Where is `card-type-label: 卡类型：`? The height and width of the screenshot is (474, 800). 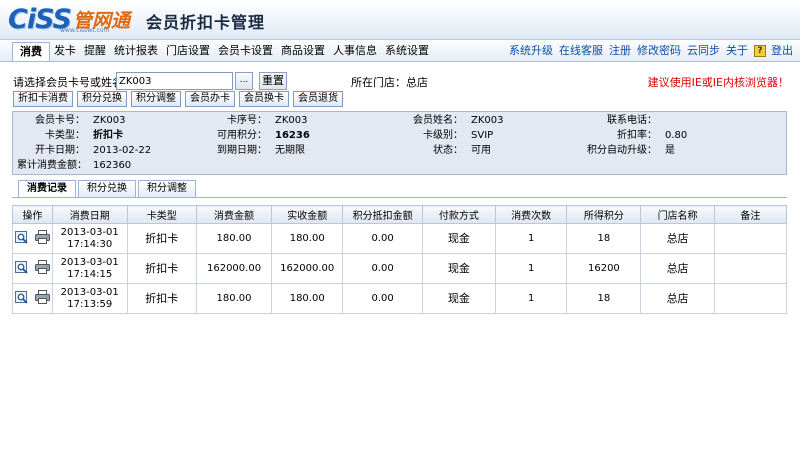
card-type-label: 卡类型： is located at coordinates (65, 135).